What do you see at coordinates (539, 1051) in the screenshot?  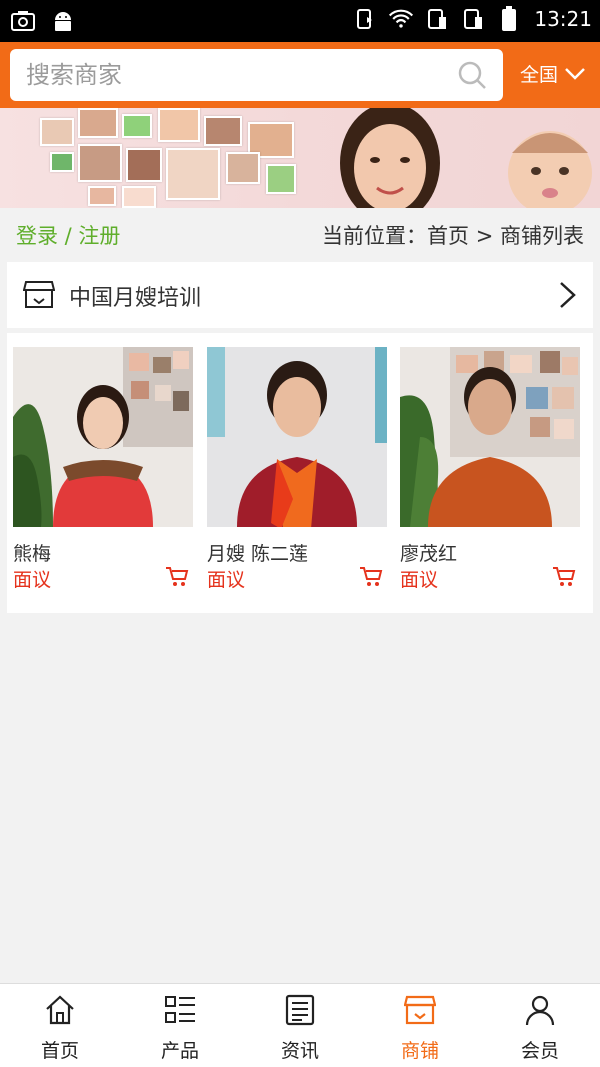 I see `tab-label: 会员` at bounding box center [539, 1051].